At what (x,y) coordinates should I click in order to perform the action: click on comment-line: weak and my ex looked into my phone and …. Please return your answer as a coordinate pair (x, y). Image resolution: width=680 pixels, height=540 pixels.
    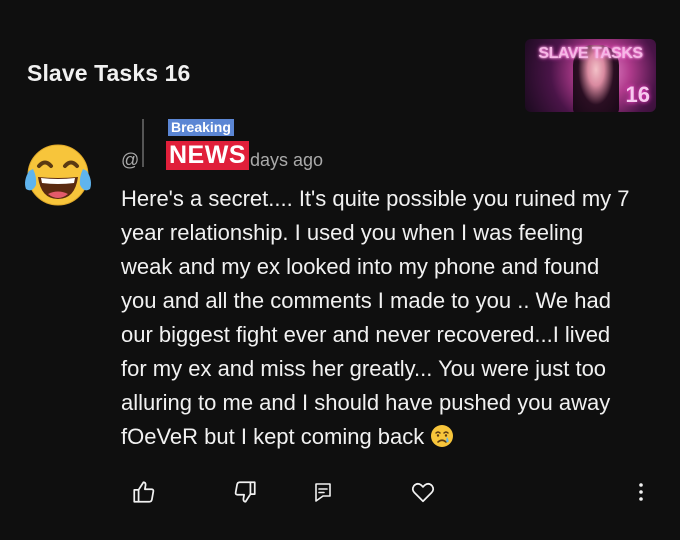
    Looking at the image, I should click on (360, 266).